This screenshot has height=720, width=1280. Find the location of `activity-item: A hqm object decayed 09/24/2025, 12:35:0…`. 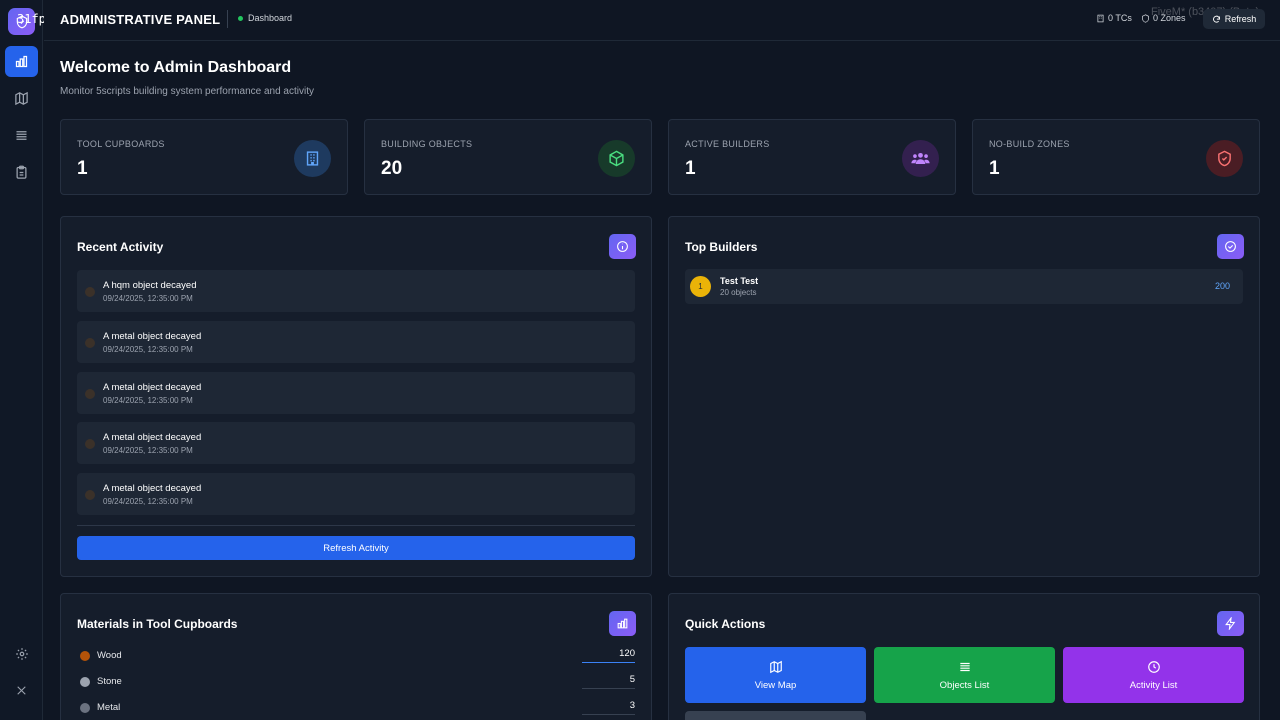

activity-item: A hqm object decayed 09/24/2025, 12:35:0… is located at coordinates (356, 291).